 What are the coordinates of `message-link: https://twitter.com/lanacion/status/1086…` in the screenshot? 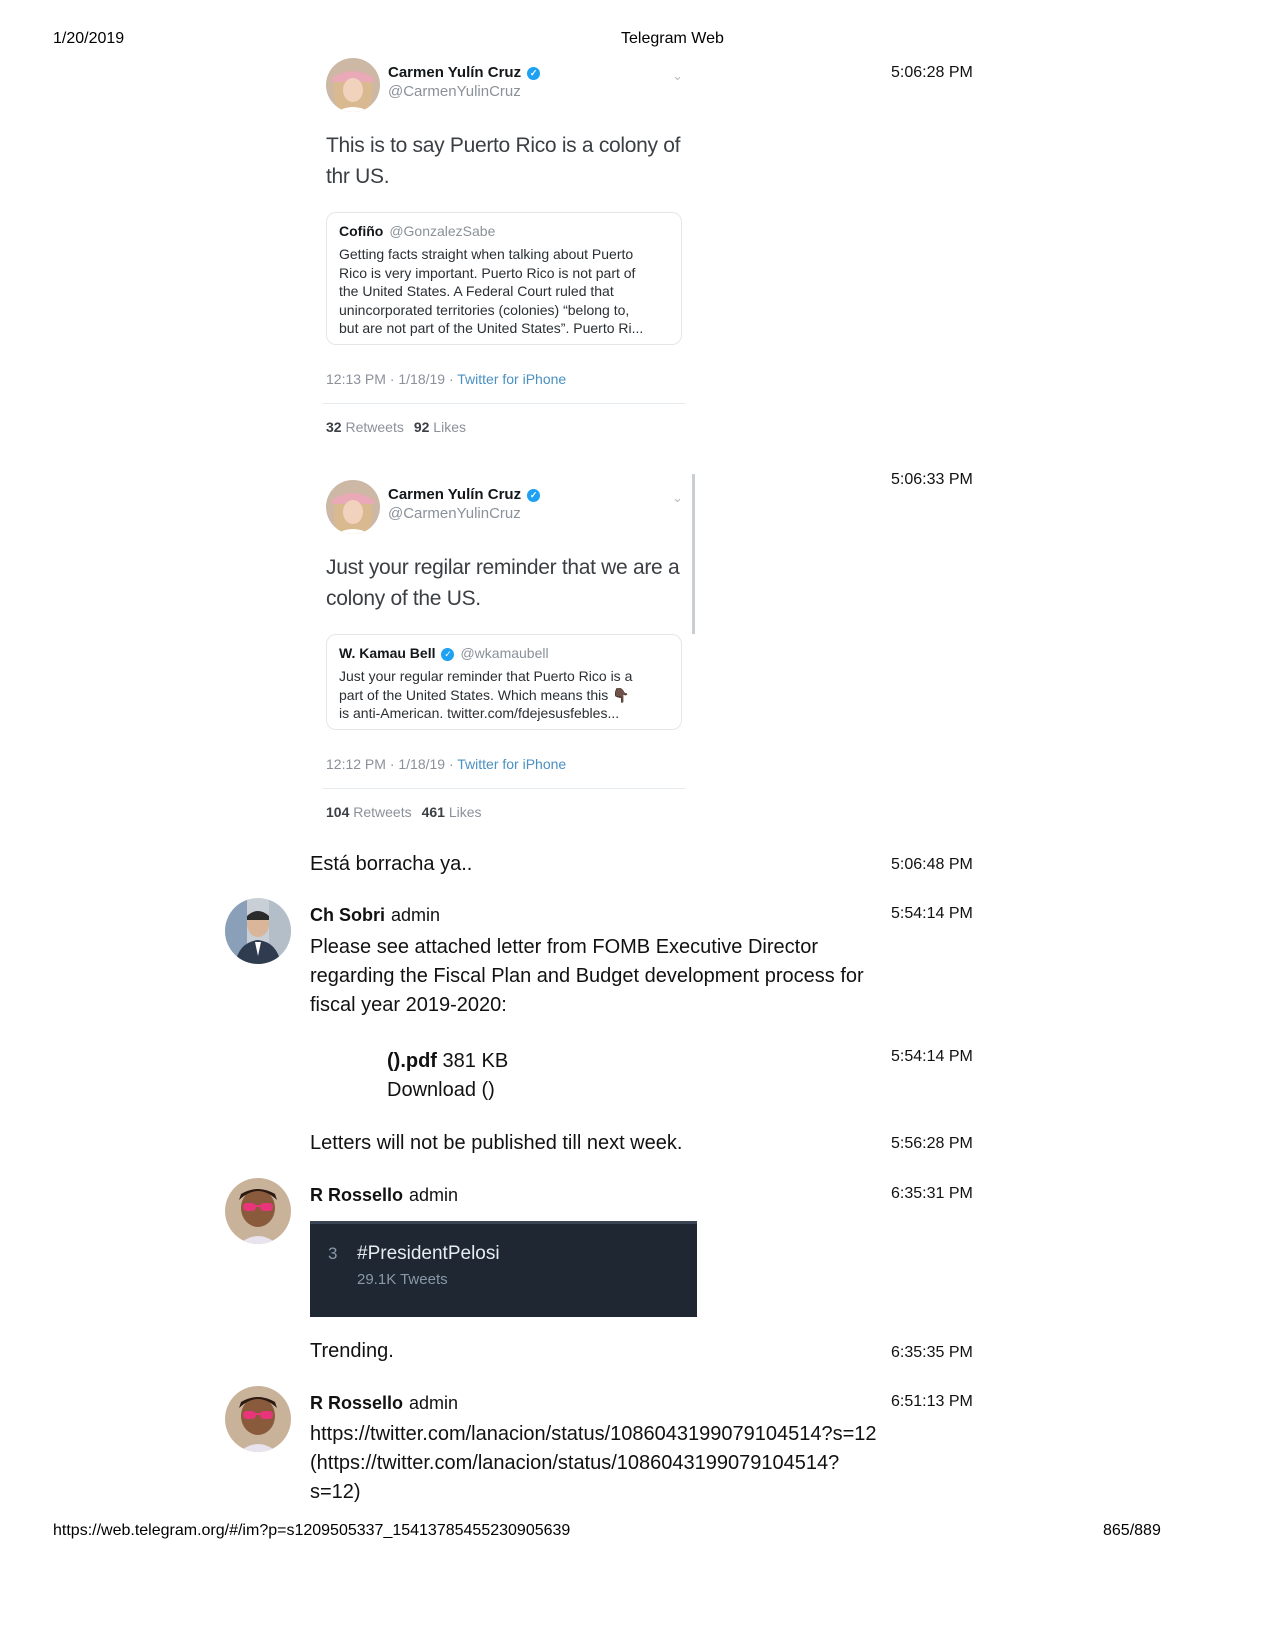 It's located at (600, 1463).